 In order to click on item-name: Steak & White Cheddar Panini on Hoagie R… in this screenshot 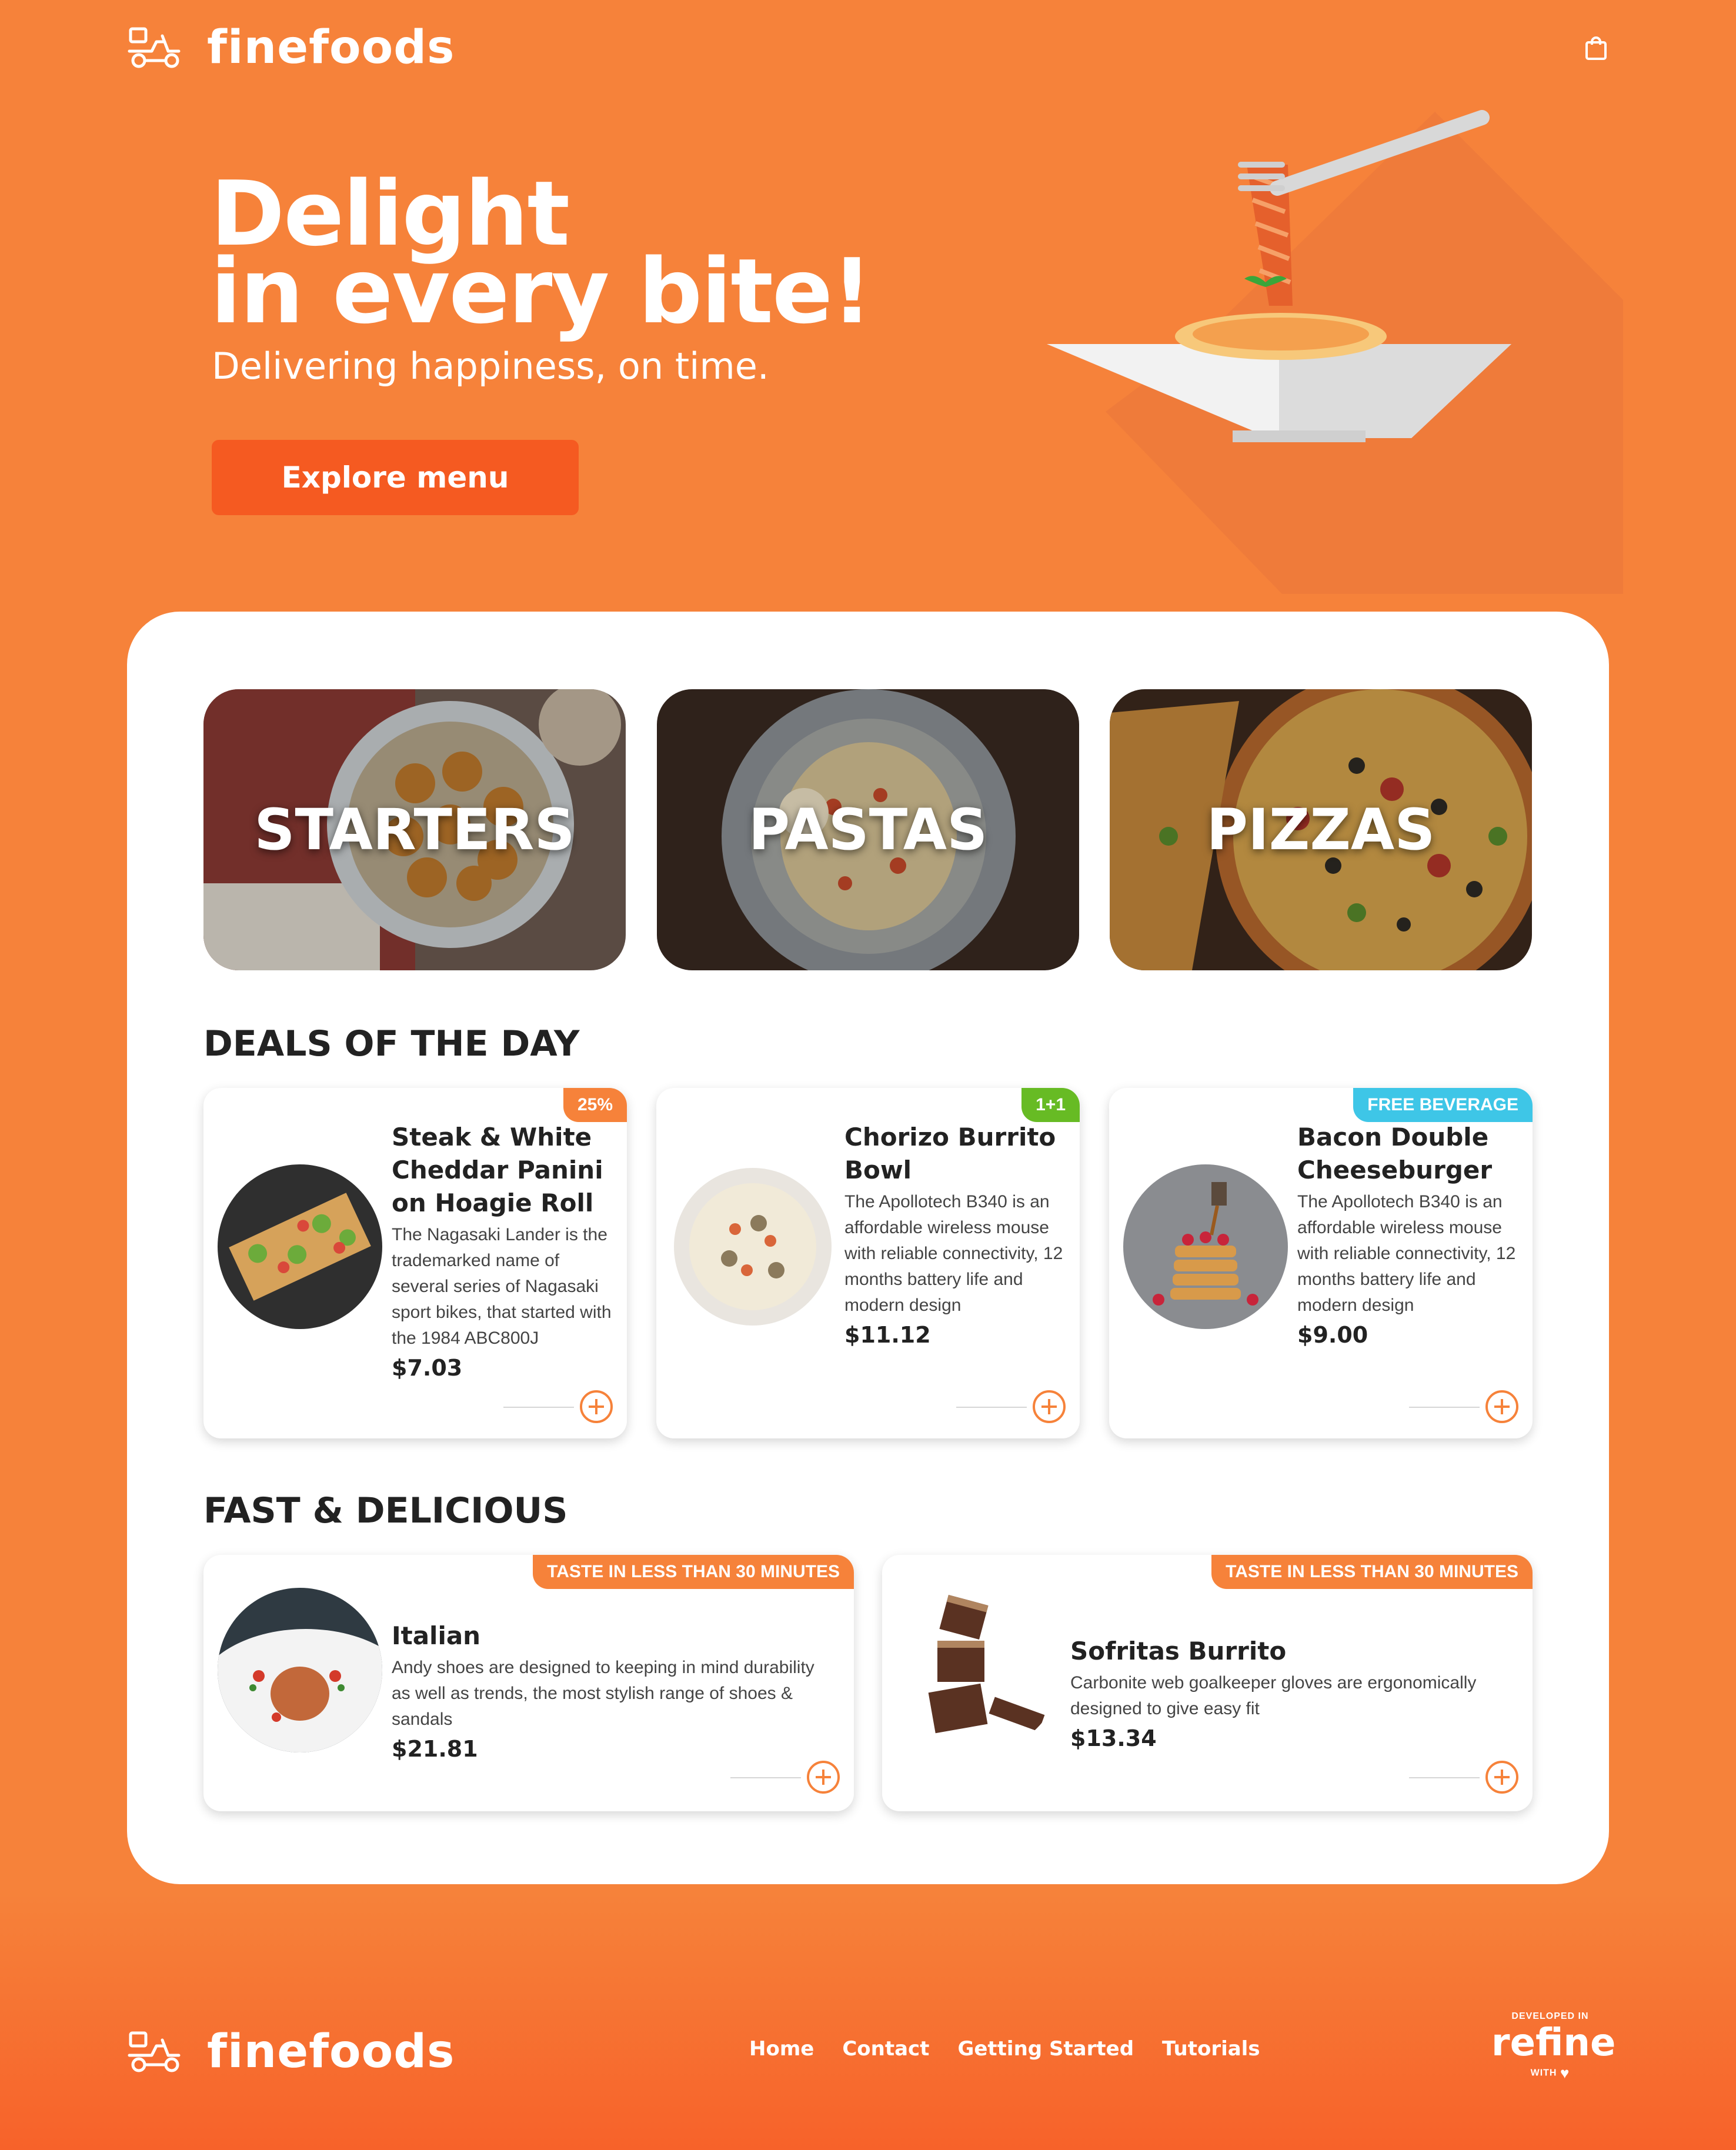, I will do `click(497, 1170)`.